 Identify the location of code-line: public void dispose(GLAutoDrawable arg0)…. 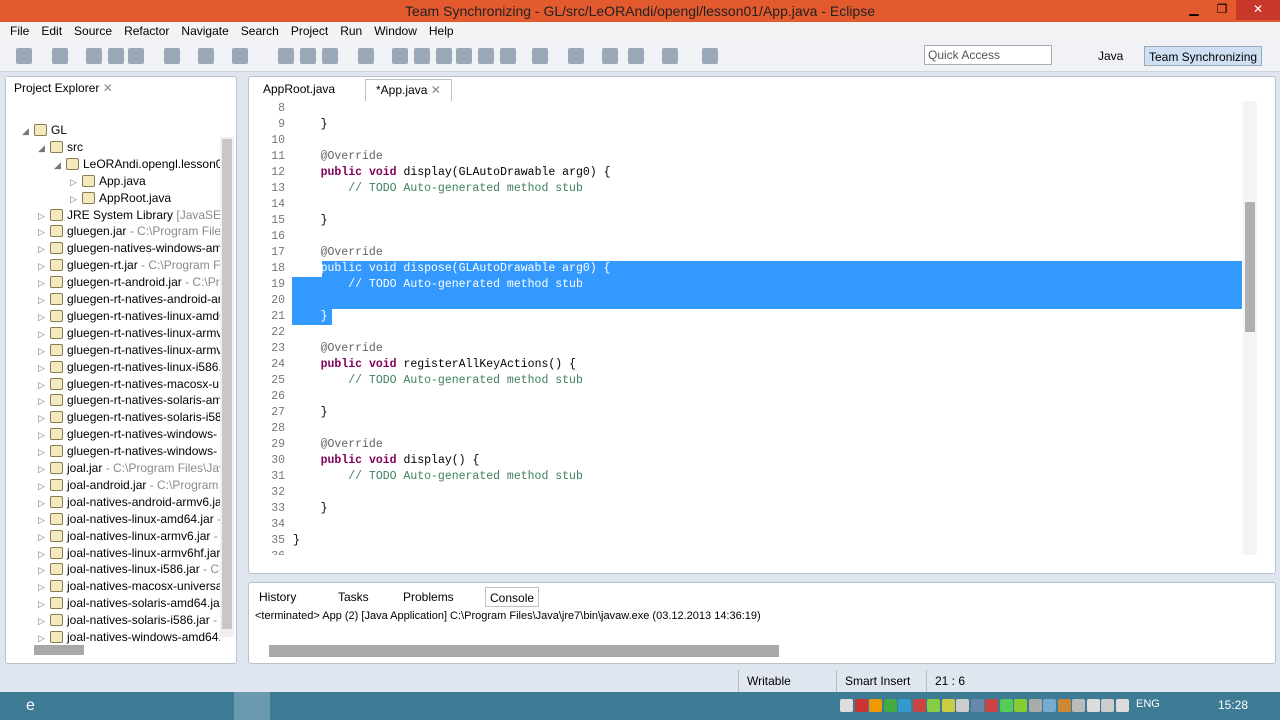
(452, 269).